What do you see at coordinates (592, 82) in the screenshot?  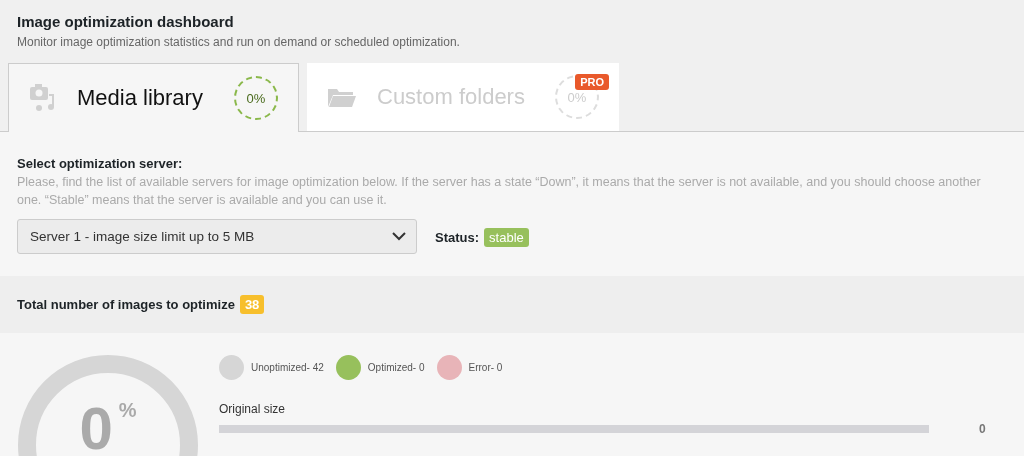 I see `pro-badge: PRO` at bounding box center [592, 82].